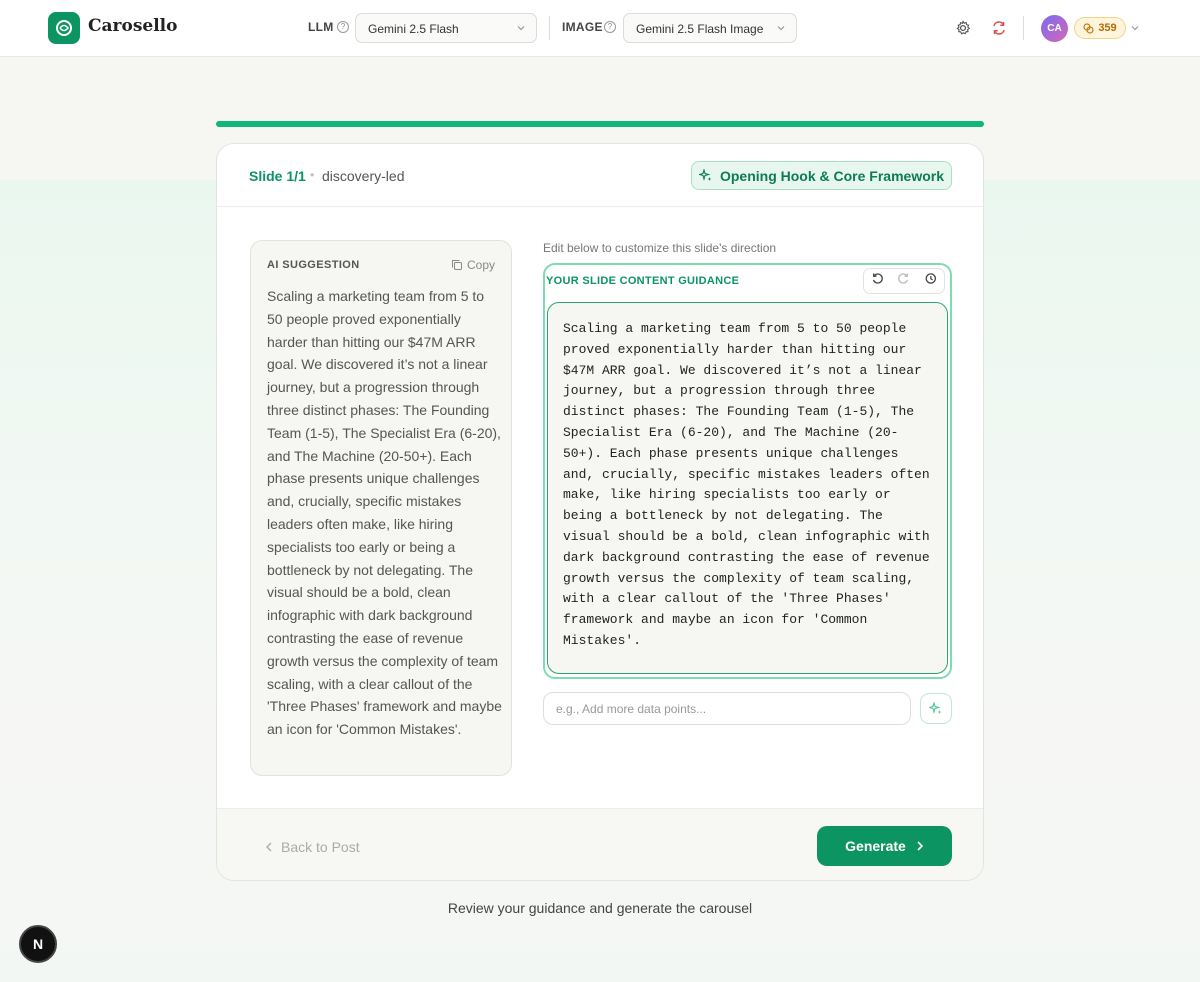 The width and height of the screenshot is (1200, 982). I want to click on image-help-icon: ?, so click(610, 27).